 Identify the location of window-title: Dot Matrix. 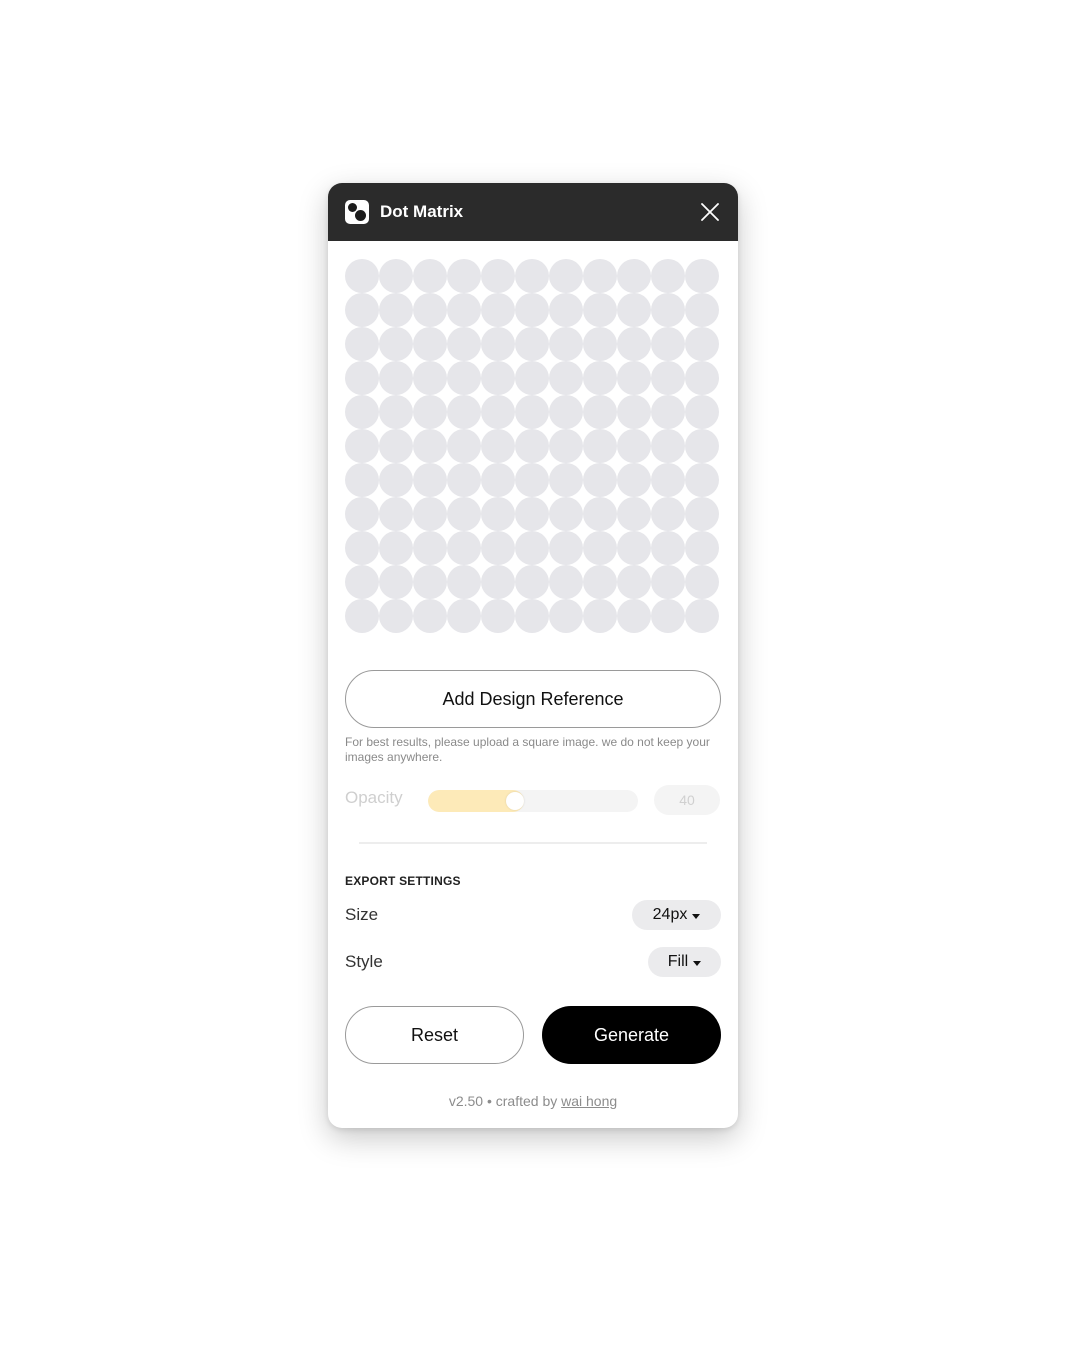
(422, 211).